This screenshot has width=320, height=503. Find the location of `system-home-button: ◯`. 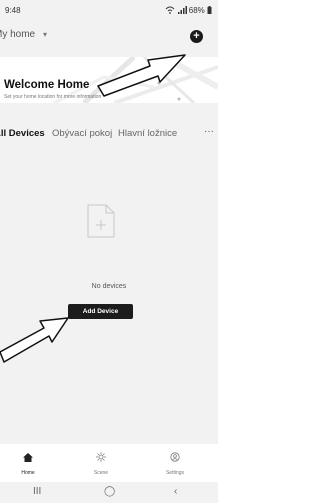

system-home-button: ◯ is located at coordinates (109, 491).